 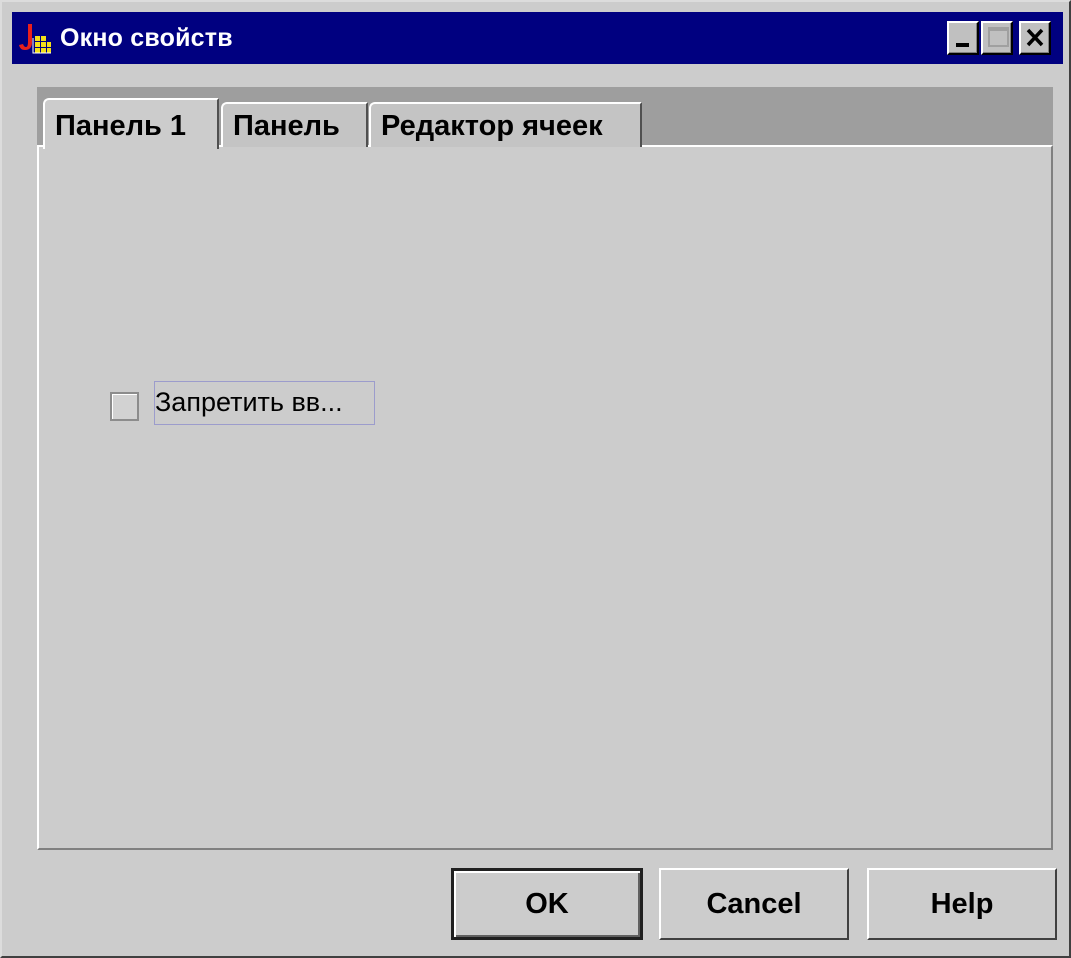 What do you see at coordinates (537, 38) in the screenshot?
I see `title-bar: Окно свойств` at bounding box center [537, 38].